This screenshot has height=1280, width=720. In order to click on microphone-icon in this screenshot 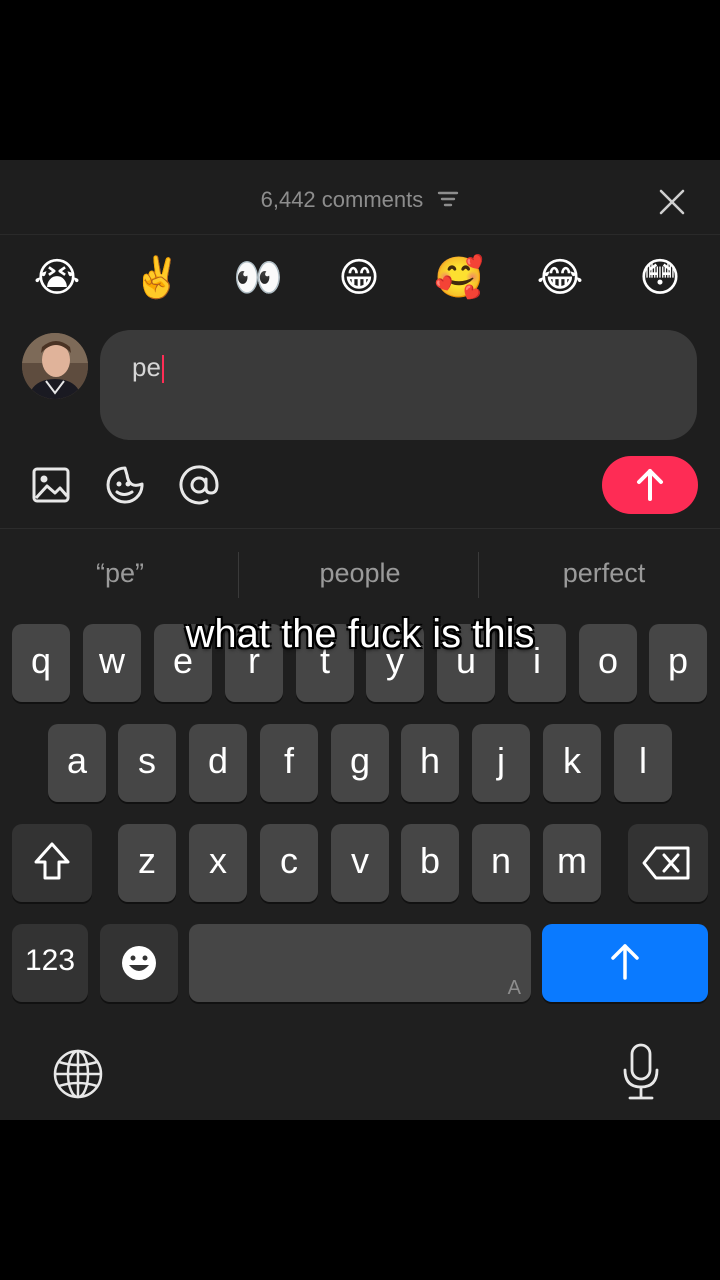, I will do `click(641, 1072)`.